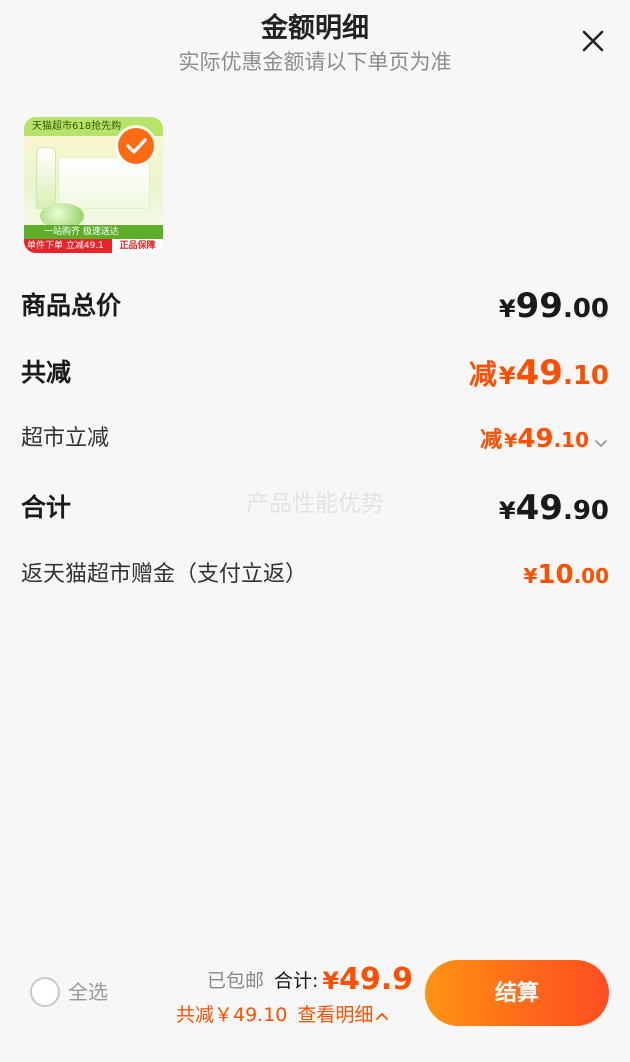  What do you see at coordinates (555, 575) in the screenshot?
I see `amount-integer: 10` at bounding box center [555, 575].